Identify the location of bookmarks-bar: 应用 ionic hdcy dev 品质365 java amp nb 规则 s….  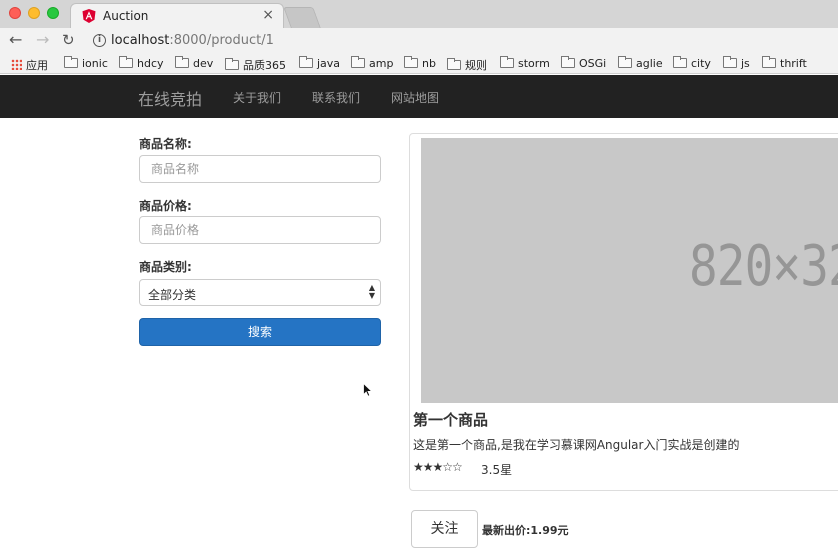
(419, 64).